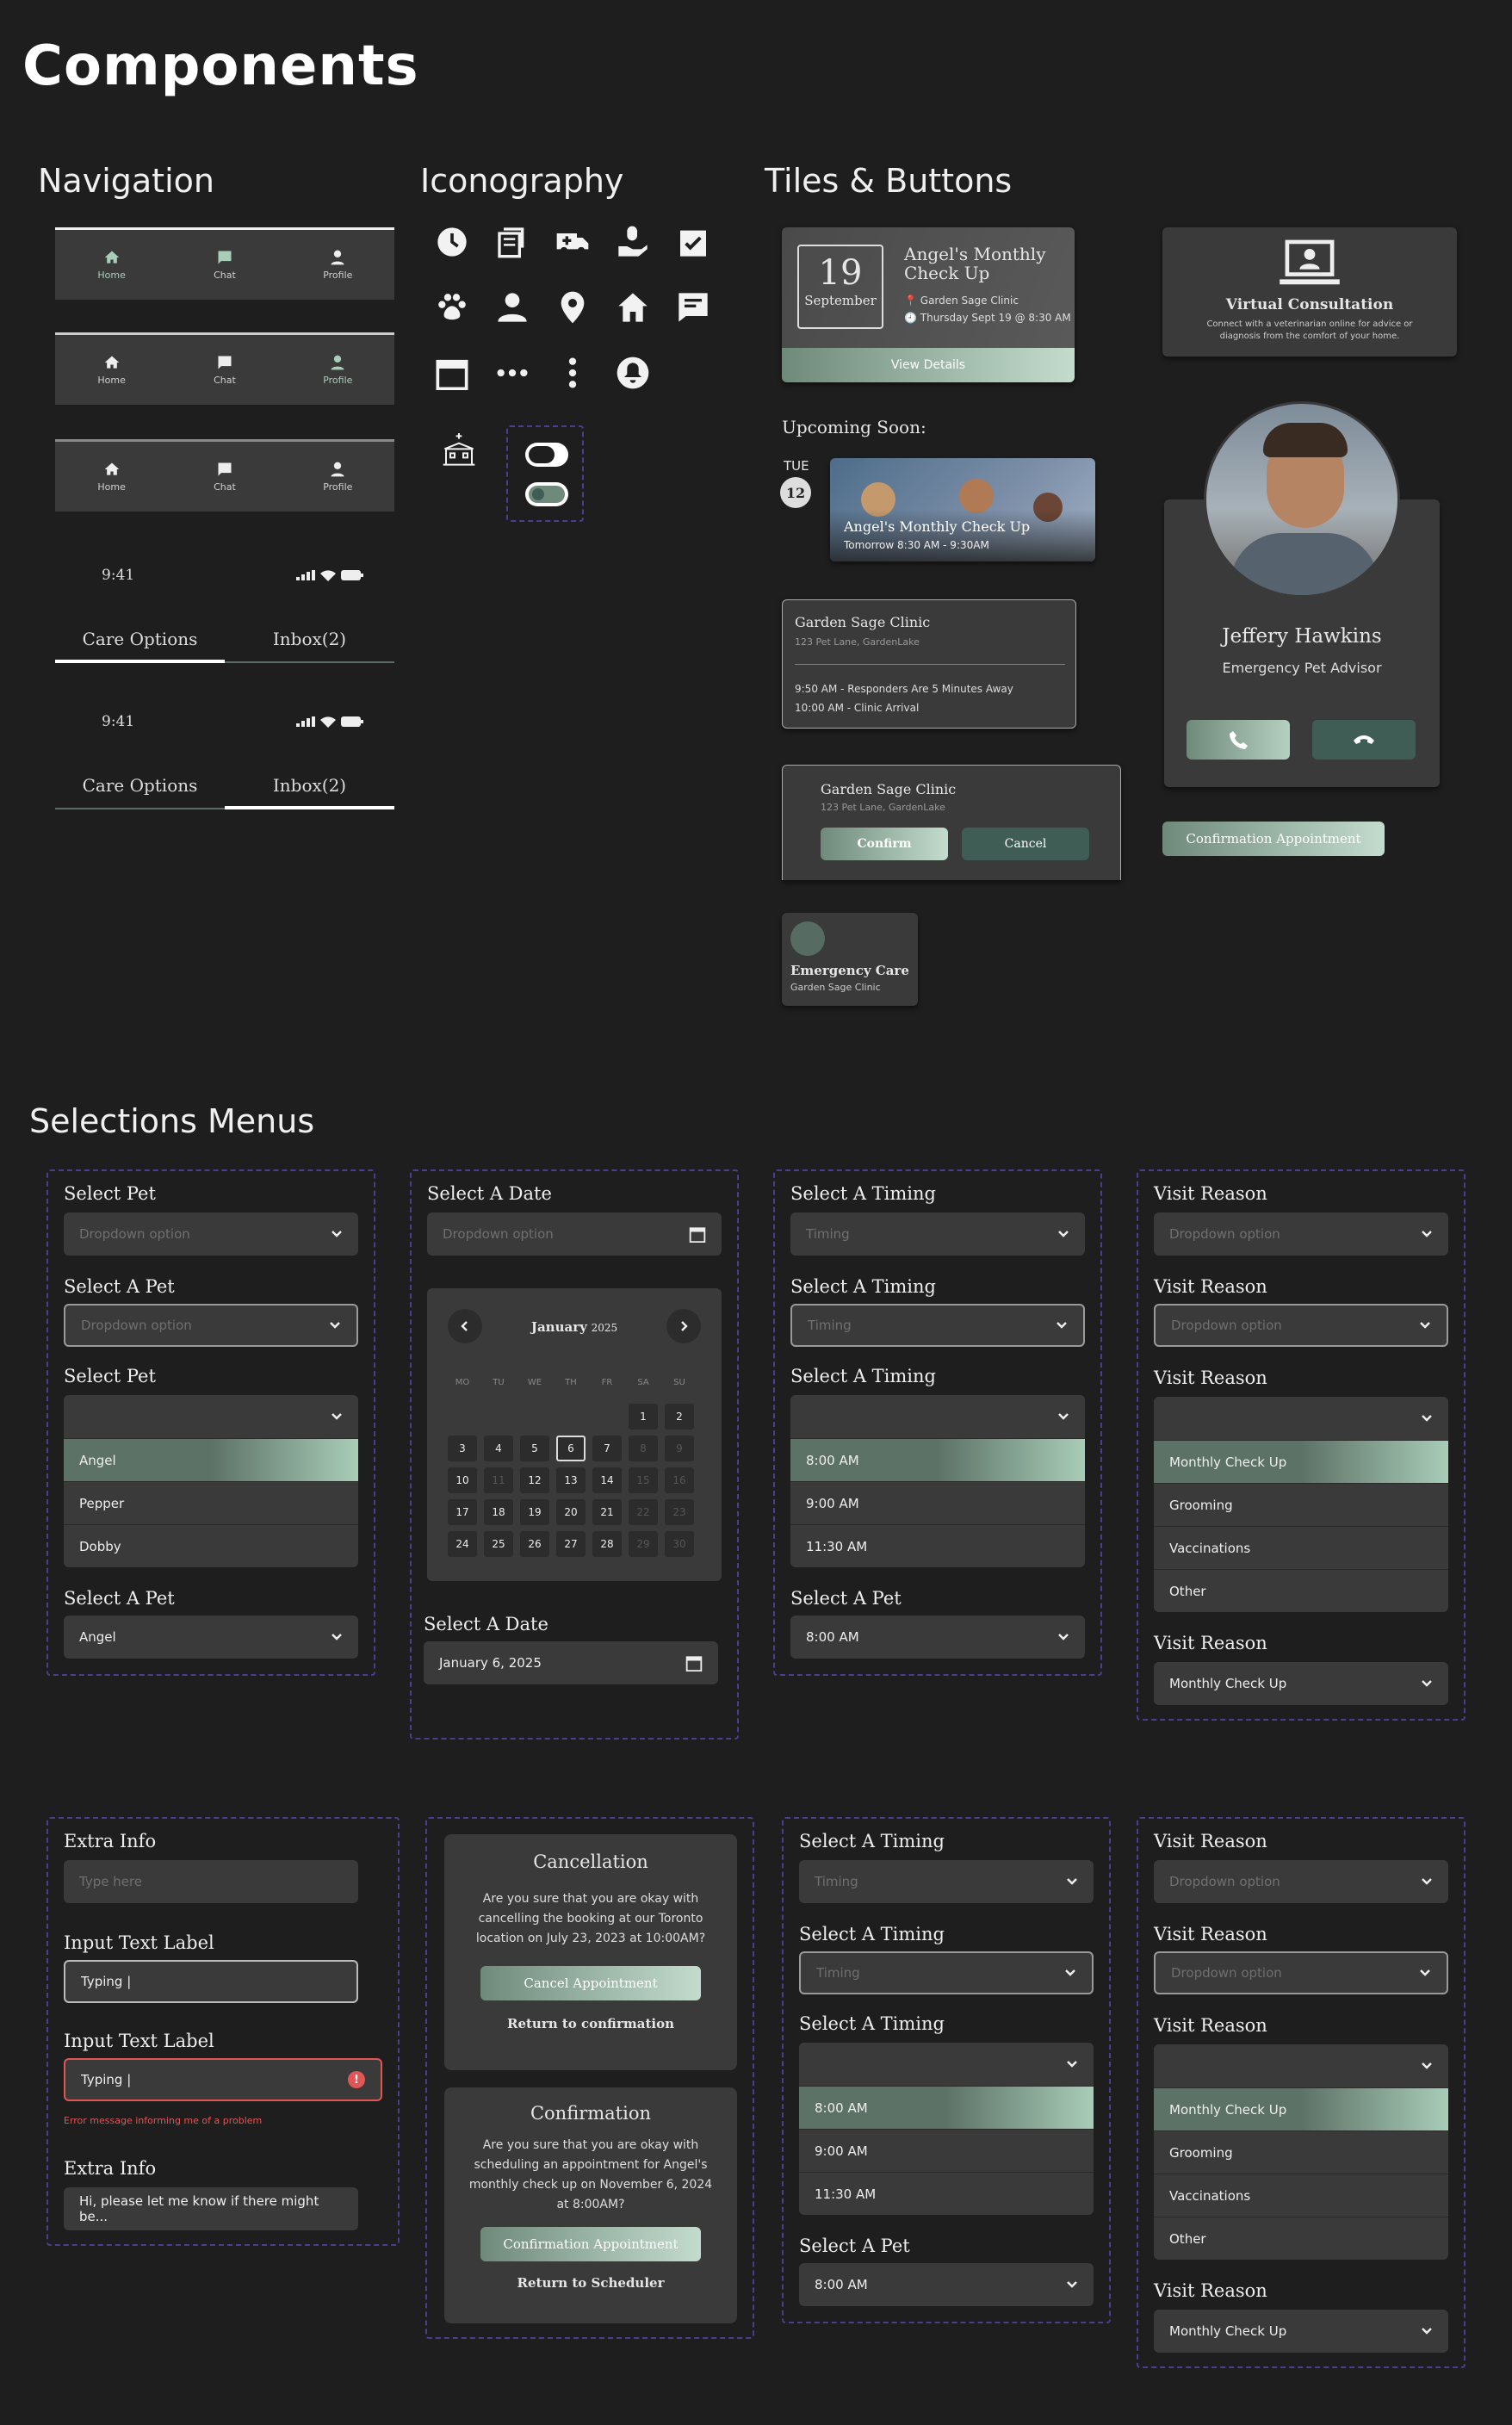 The height and width of the screenshot is (2425, 1512). Describe the element at coordinates (498, 1448) in the screenshot. I see `calendar-day: 4` at that location.